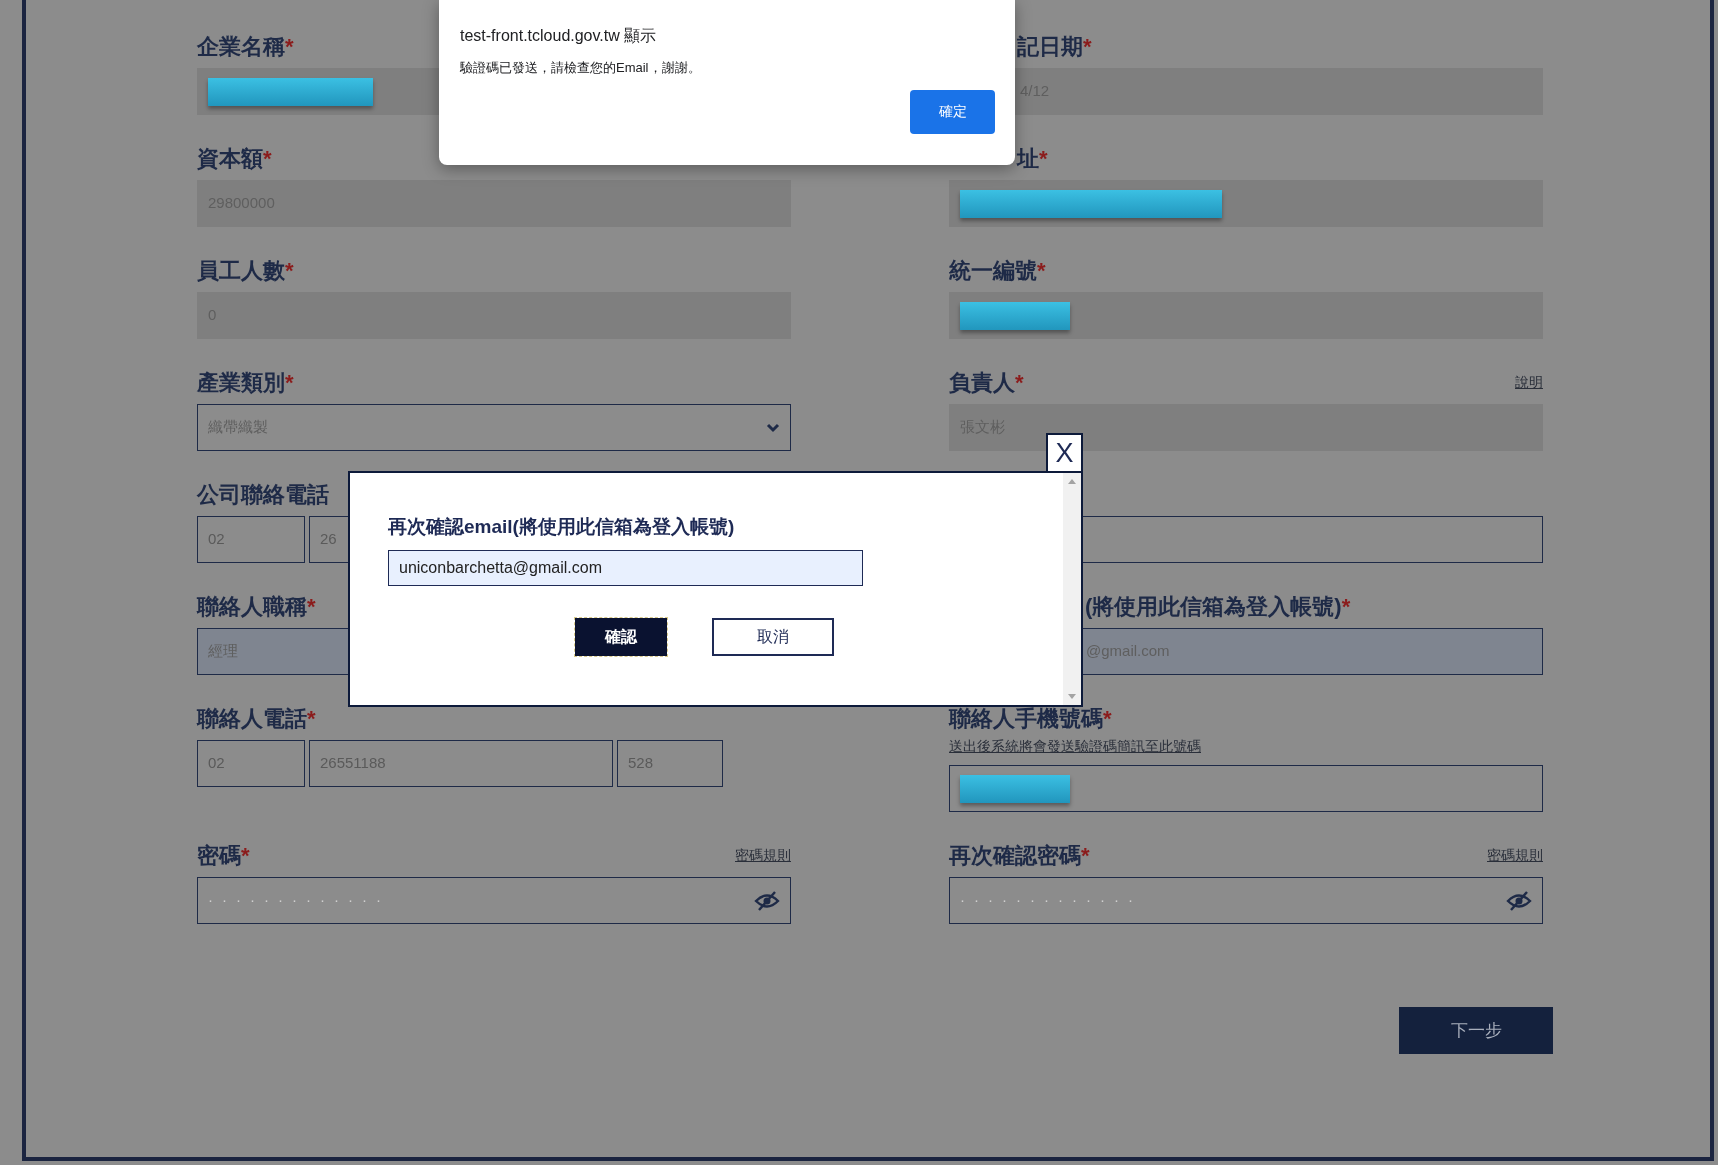 Image resolution: width=1718 pixels, height=1165 pixels. I want to click on chevron-down-icon, so click(773, 427).